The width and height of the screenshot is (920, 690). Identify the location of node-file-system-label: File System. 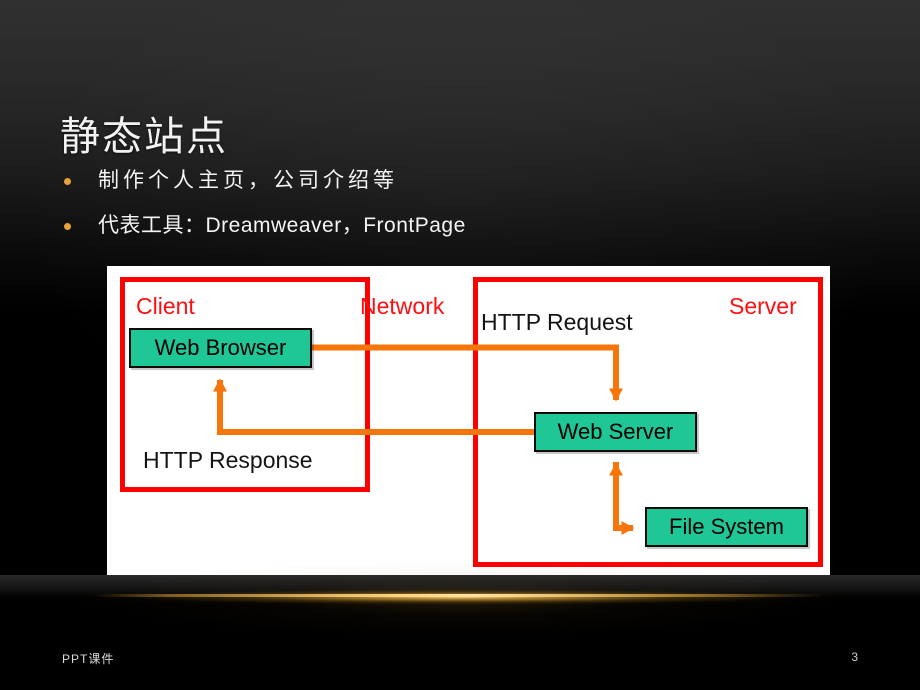
(726, 526).